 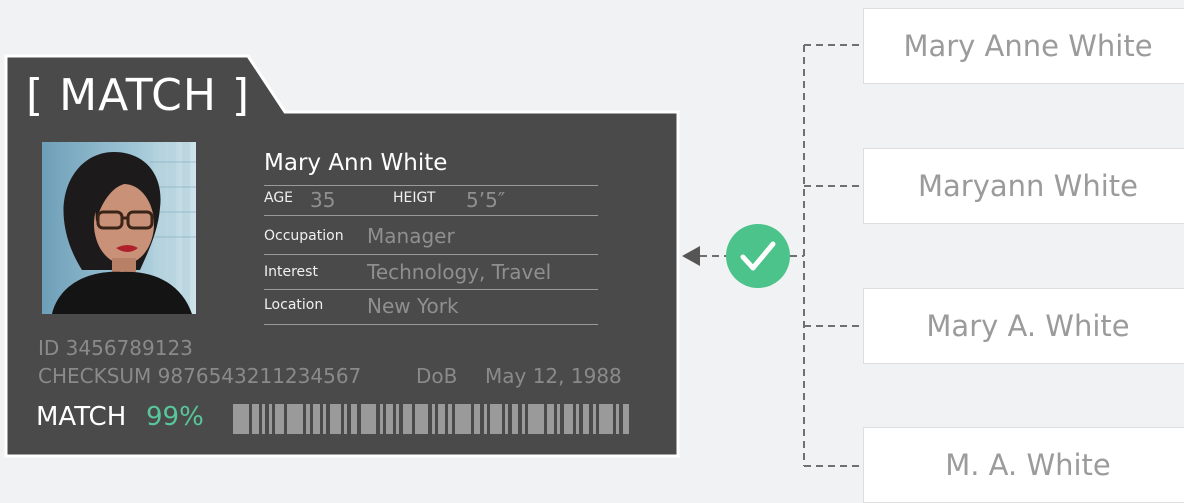 What do you see at coordinates (1023, 326) in the screenshot?
I see `name-variant-box: Mary A. White` at bounding box center [1023, 326].